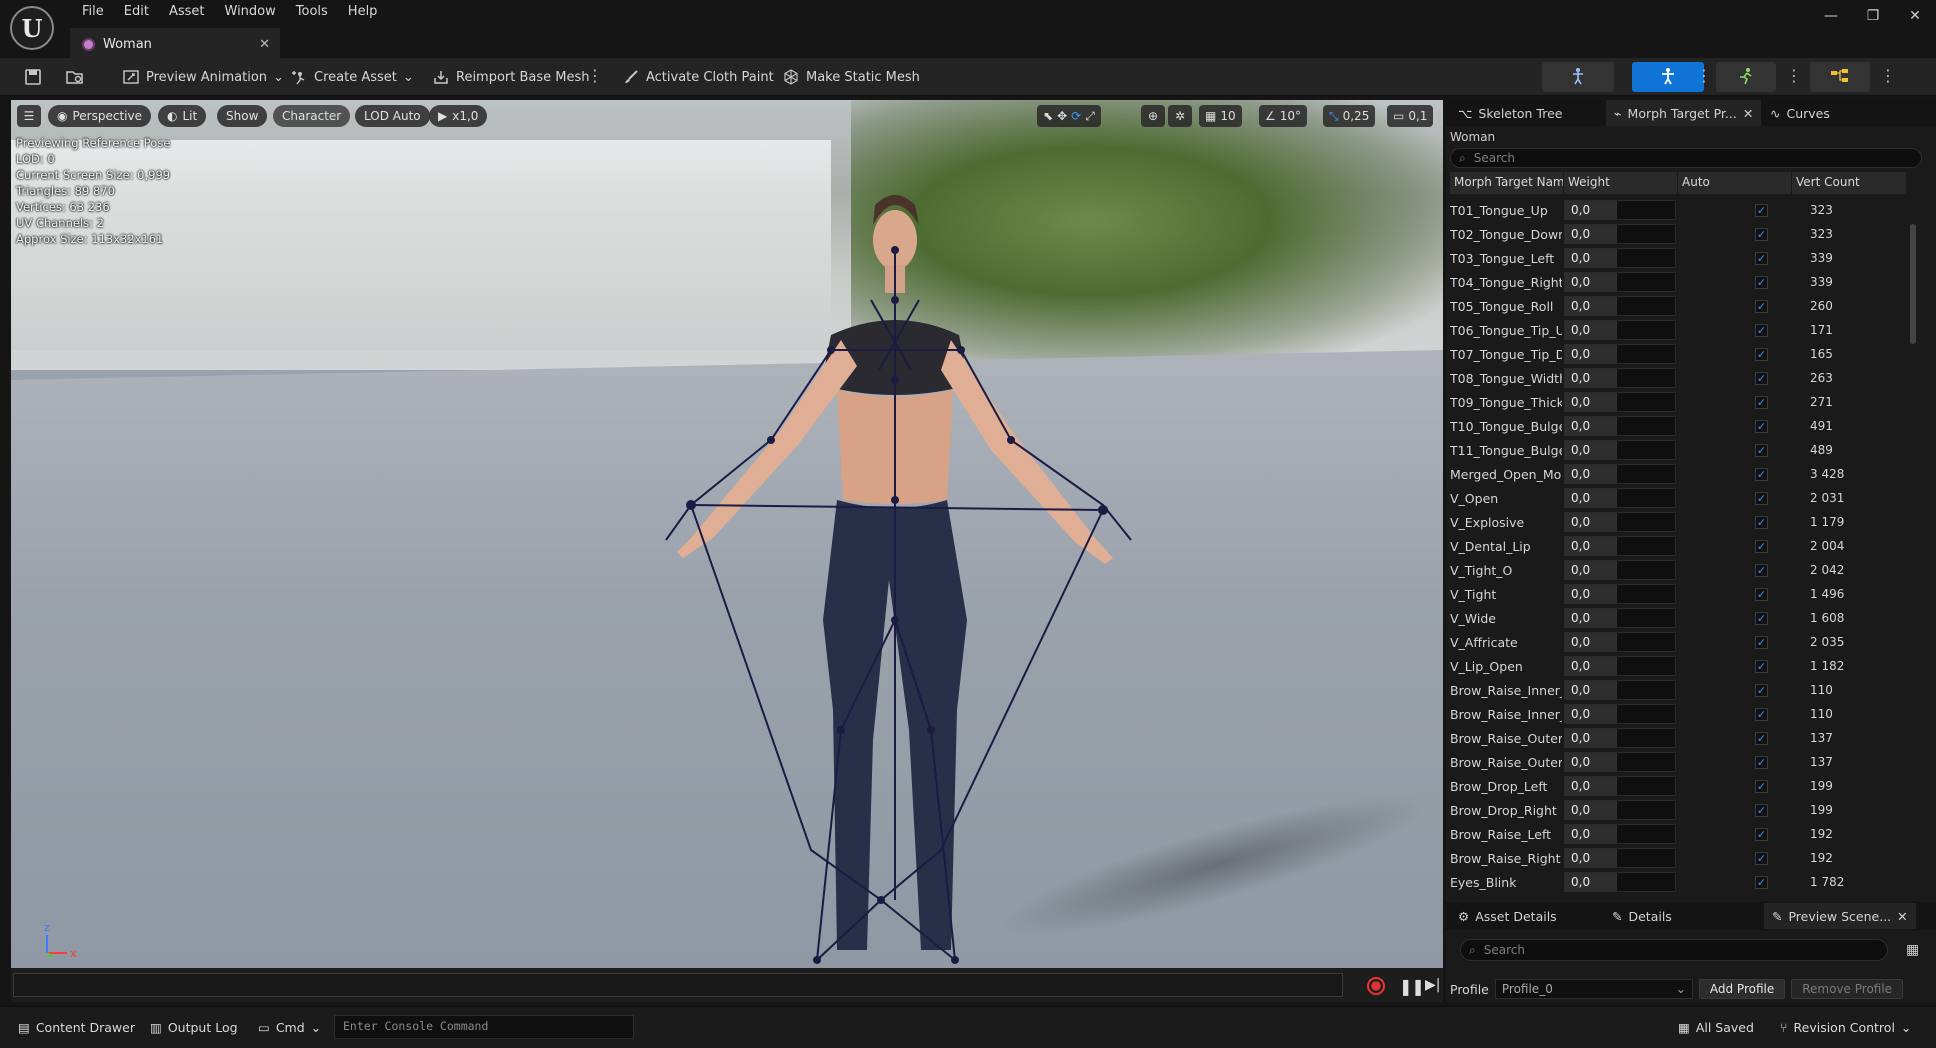 The width and height of the screenshot is (1936, 1048). What do you see at coordinates (182, 116) in the screenshot?
I see `lit-button: ◐ Lit` at bounding box center [182, 116].